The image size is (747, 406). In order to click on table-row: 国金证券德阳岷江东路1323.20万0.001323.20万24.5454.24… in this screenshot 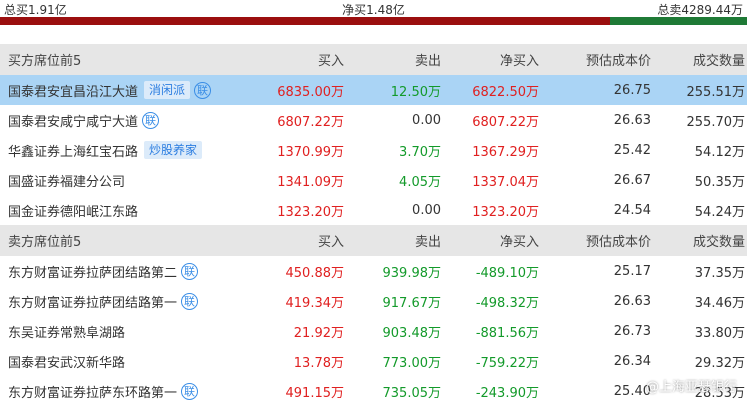, I will do `click(373, 210)`.